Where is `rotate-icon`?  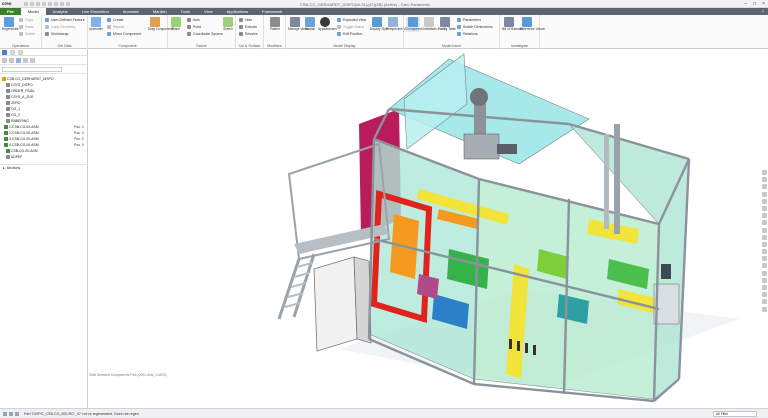
rotate-icon is located at coordinates (764, 287).